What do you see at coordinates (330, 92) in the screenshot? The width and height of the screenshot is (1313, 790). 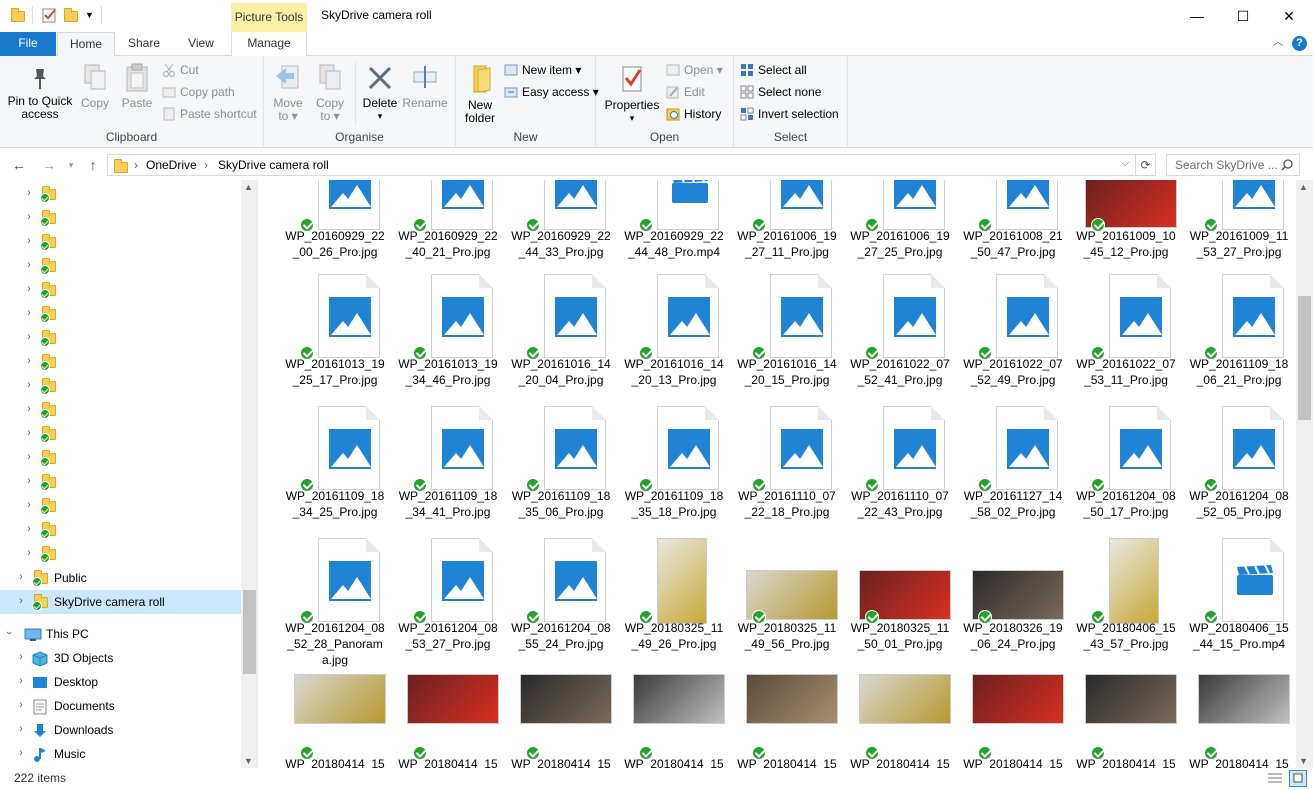 I see `copy-to-button: Copy to ▾` at bounding box center [330, 92].